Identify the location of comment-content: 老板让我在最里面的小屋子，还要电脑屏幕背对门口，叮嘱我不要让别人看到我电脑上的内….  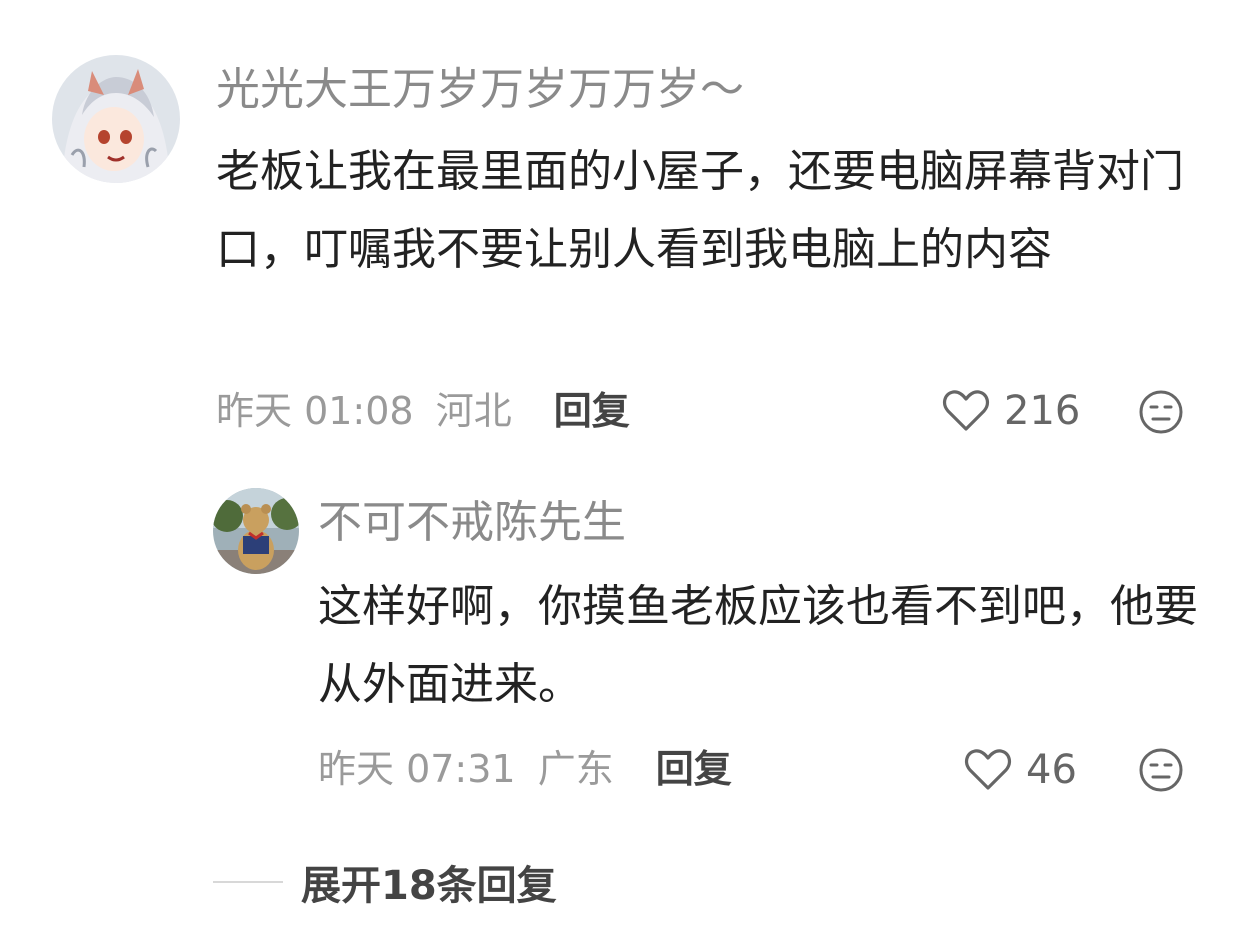
(700, 210).